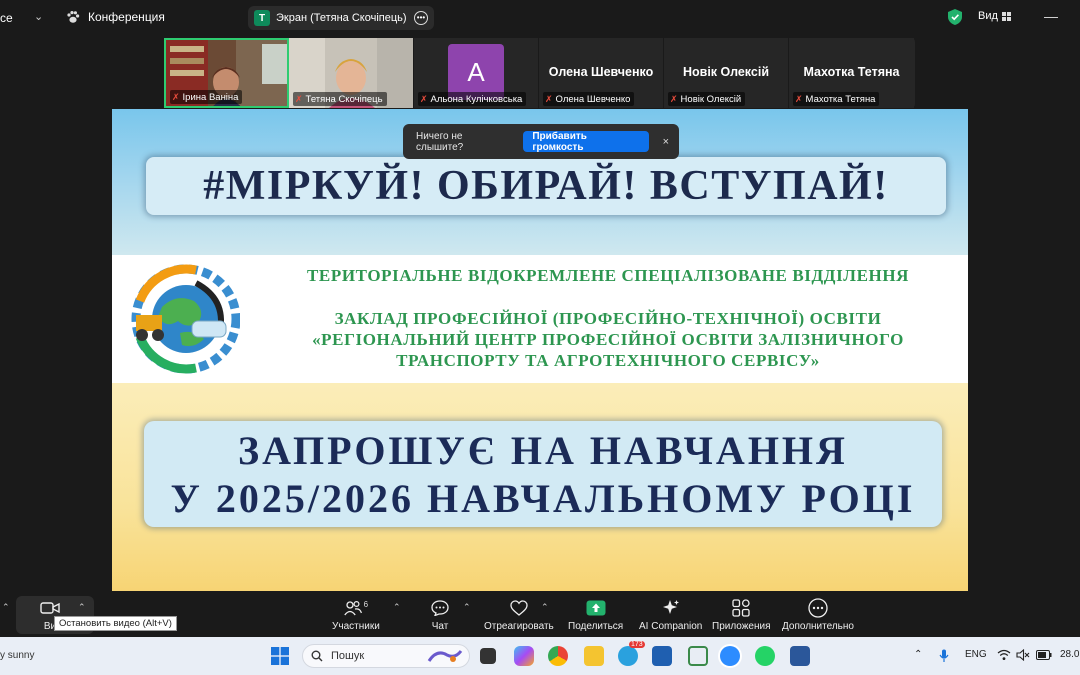 The width and height of the screenshot is (1080, 675). I want to click on participant-nameplate: ✗ Махотка Тетяна, so click(836, 99).